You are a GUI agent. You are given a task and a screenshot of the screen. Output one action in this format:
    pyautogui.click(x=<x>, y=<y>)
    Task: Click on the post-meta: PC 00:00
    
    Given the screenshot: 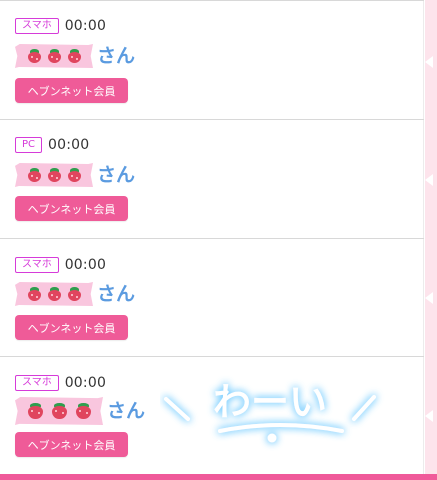 What is the action you would take?
    pyautogui.click(x=52, y=145)
    